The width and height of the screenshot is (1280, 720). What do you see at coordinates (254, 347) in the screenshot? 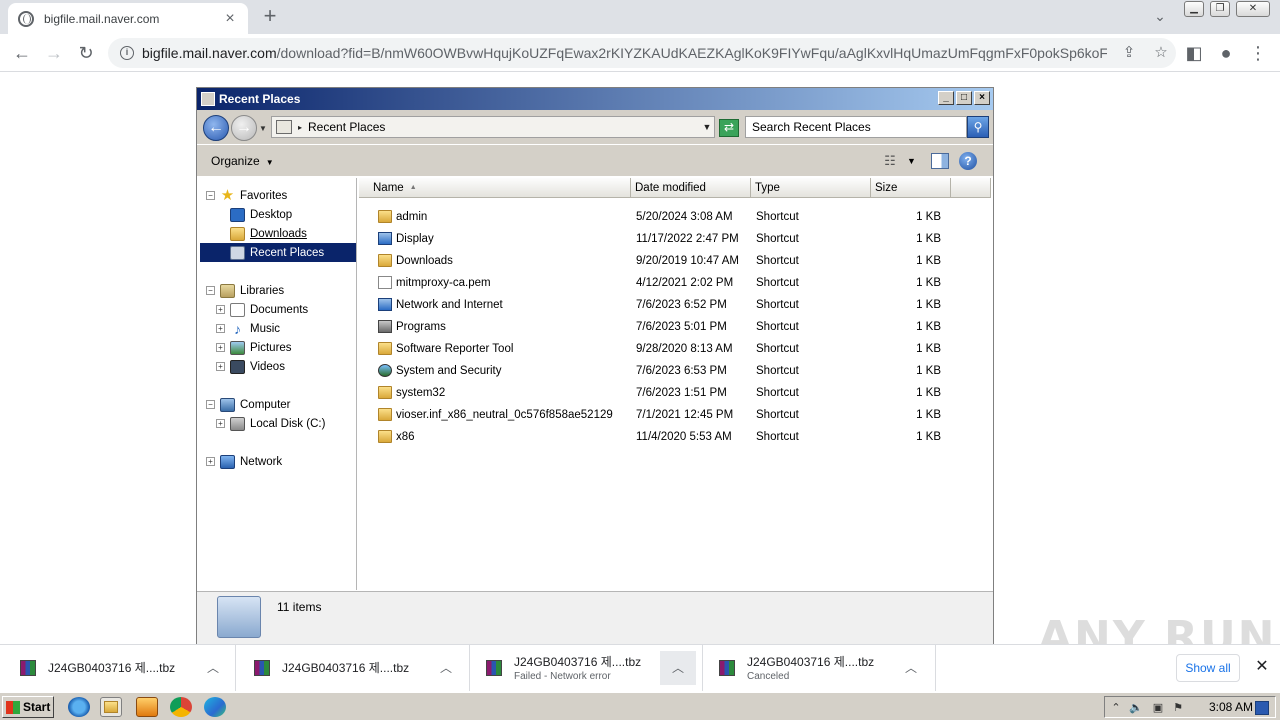
I see `nav-pictures: + Pictures` at bounding box center [254, 347].